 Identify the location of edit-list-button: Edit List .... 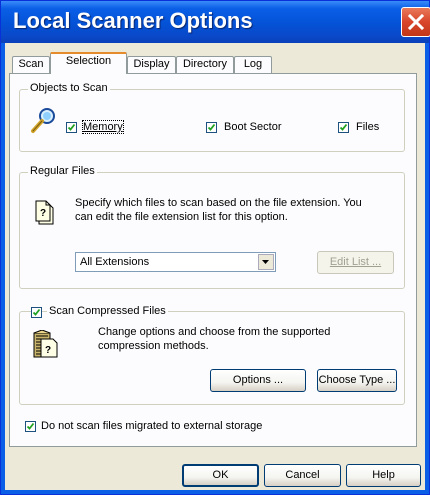
(355, 262).